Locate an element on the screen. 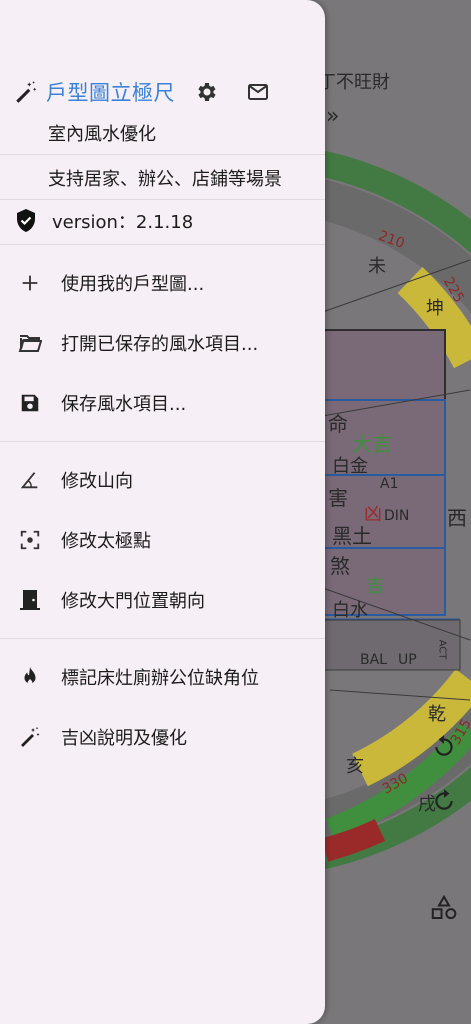 The image size is (471, 1024). compass-char: 西 is located at coordinates (457, 518).